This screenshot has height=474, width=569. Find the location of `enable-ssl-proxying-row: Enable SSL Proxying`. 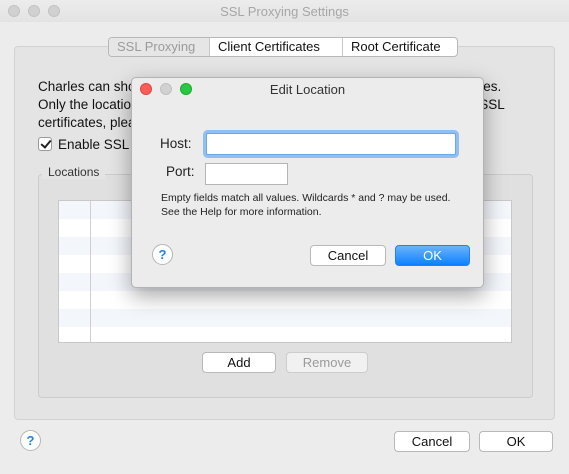

enable-ssl-proxying-row: Enable SSL Proxying is located at coordinates (88, 144).